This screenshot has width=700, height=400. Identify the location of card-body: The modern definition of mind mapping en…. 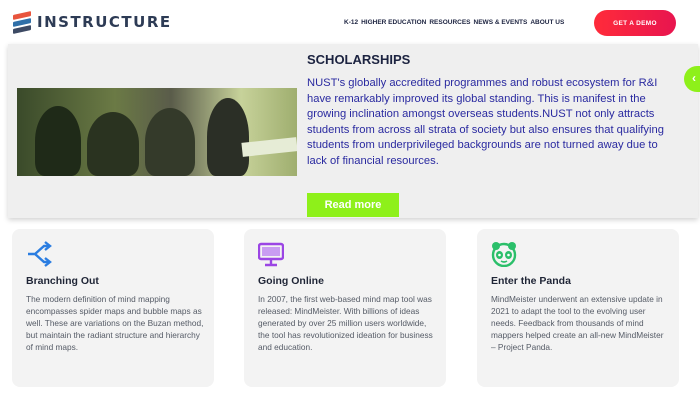
(115, 323).